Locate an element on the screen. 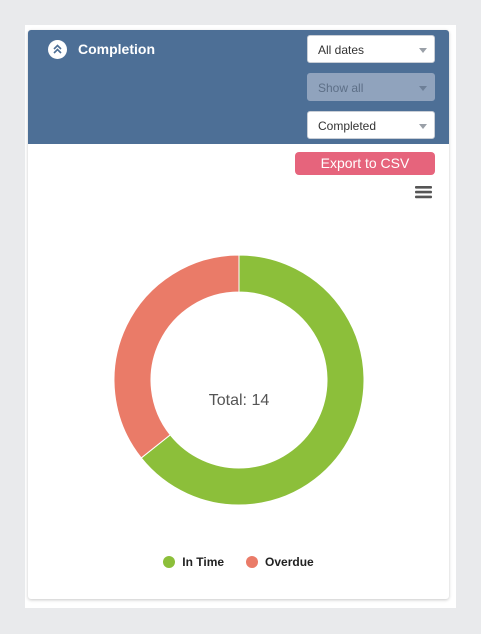 This screenshot has width=481, height=634. legend-item-overdue: Overdue is located at coordinates (280, 562).